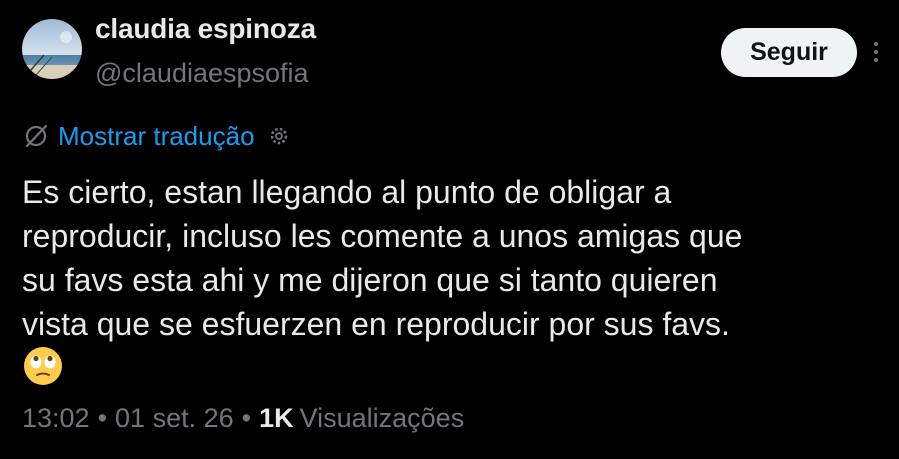  I want to click on follow-button: Seguir, so click(789, 52).